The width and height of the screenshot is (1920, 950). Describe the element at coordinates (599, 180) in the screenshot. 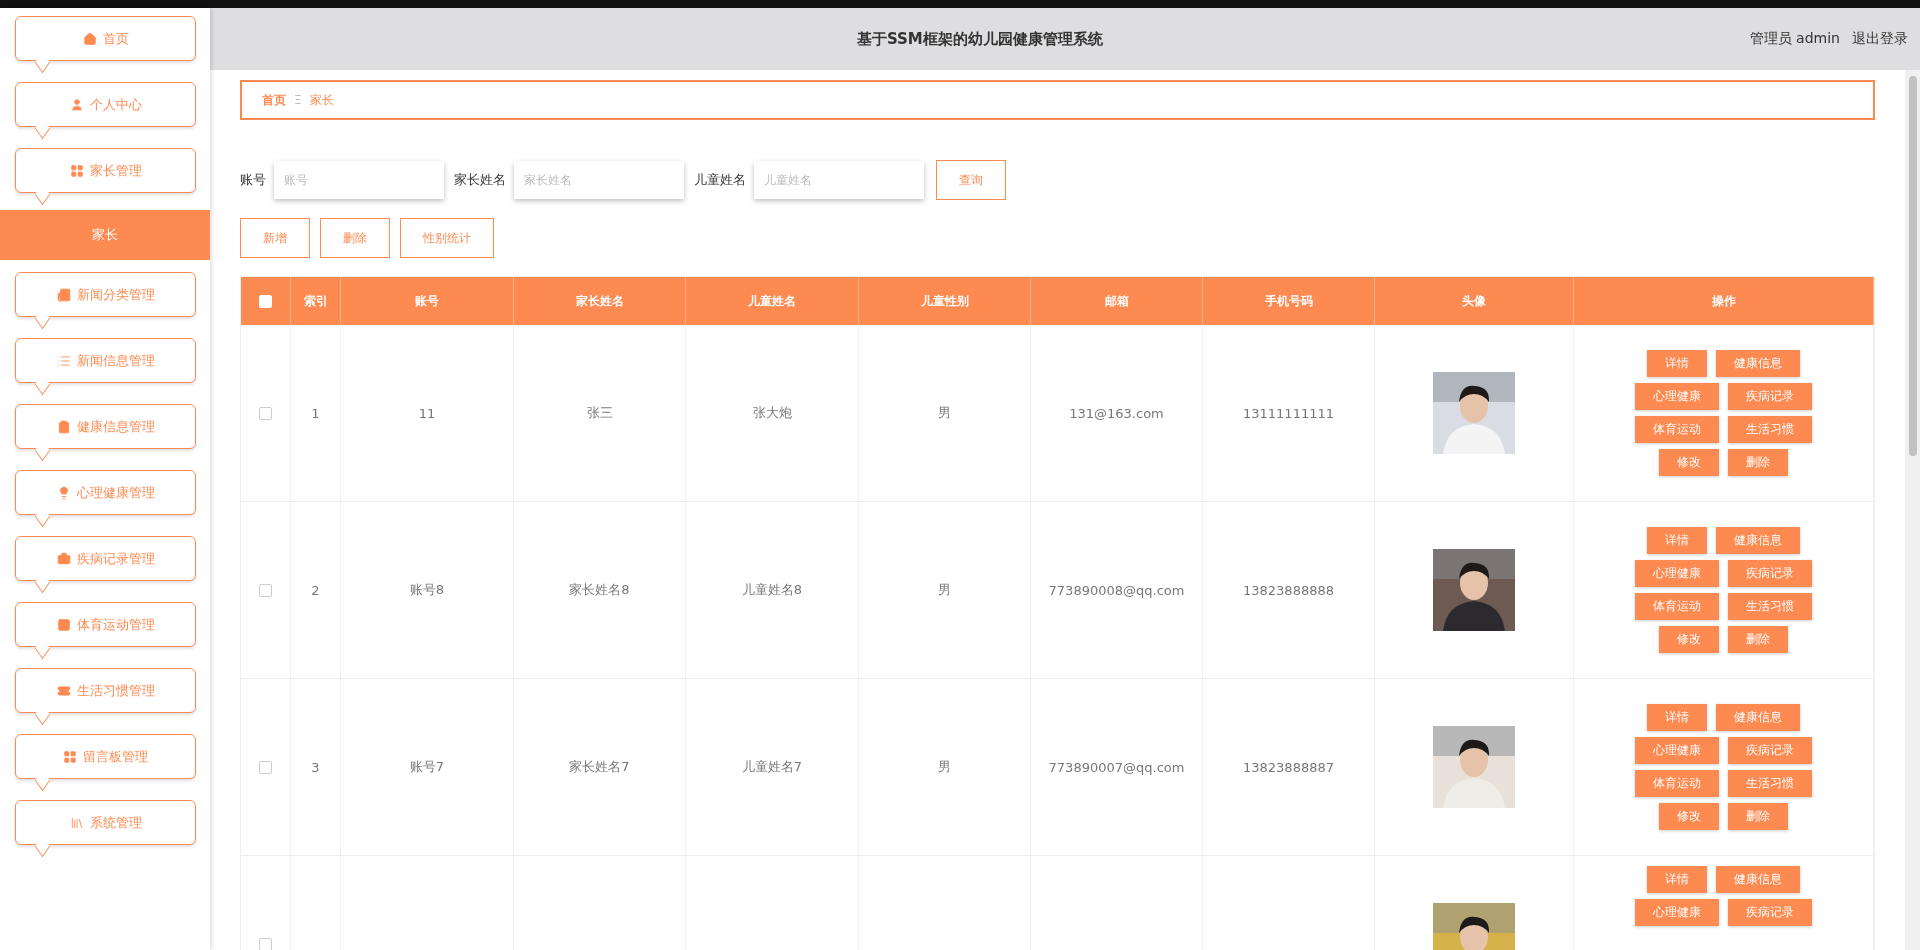

I see `search-field: 家长姓名` at that location.